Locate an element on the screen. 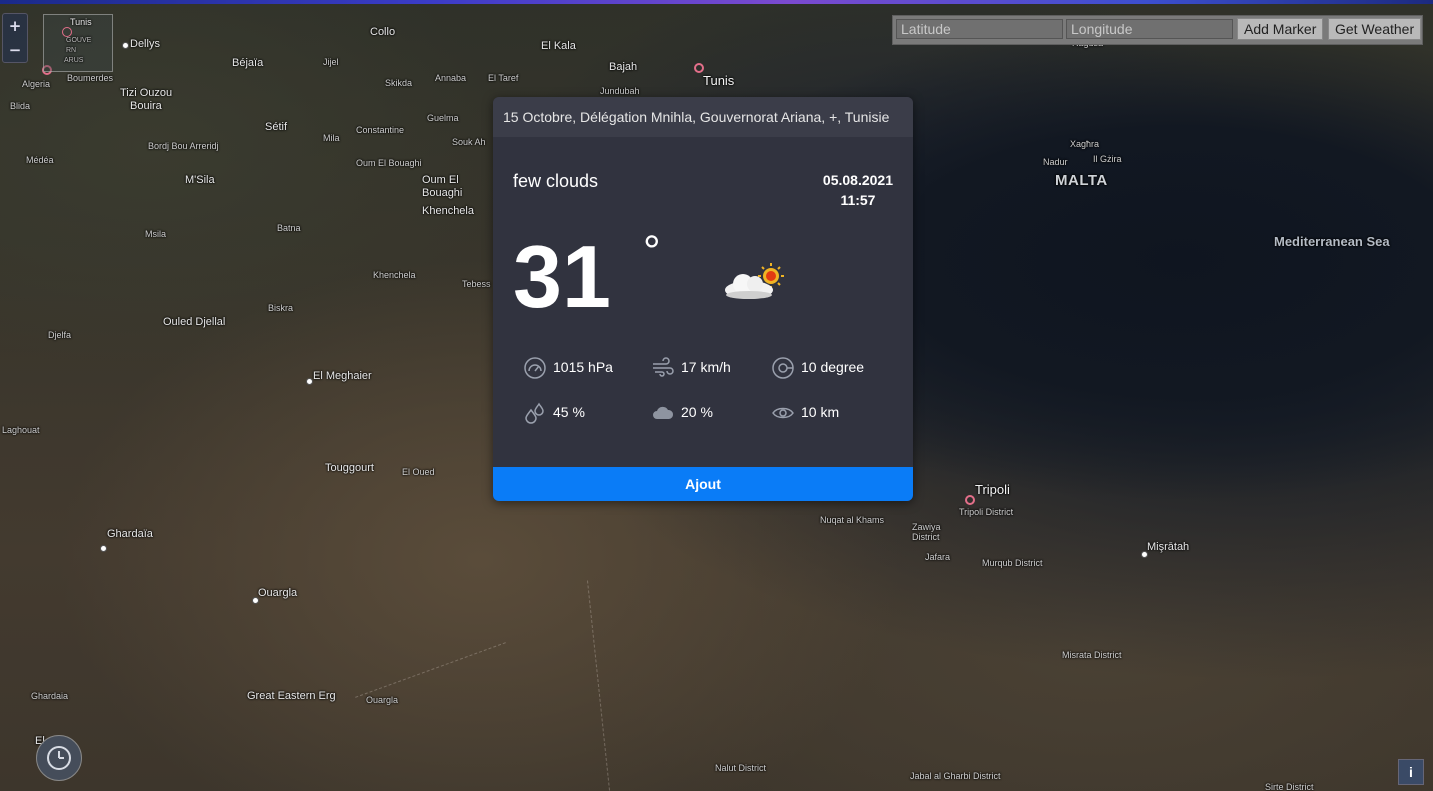  map-label: Il Gżira is located at coordinates (1107, 159).